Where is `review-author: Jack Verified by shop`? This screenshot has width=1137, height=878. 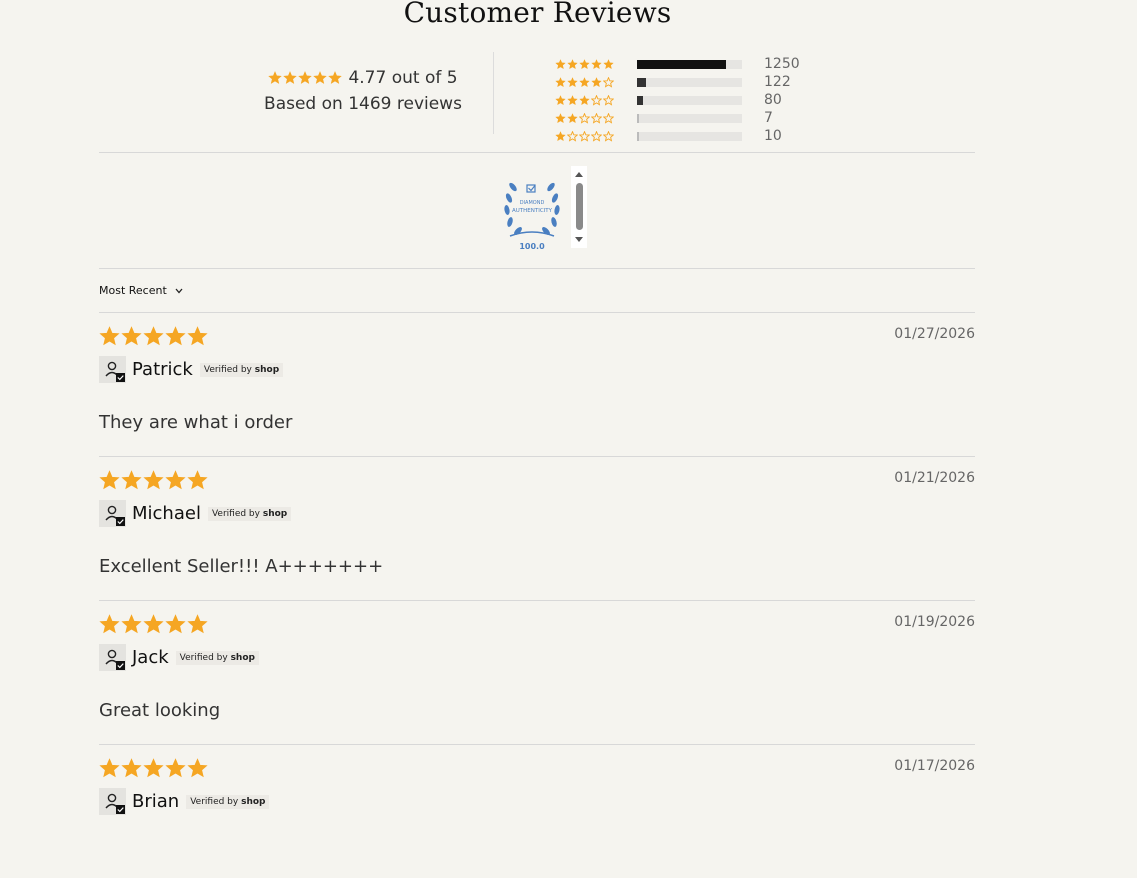 review-author: Jack Verified by shop is located at coordinates (179, 657).